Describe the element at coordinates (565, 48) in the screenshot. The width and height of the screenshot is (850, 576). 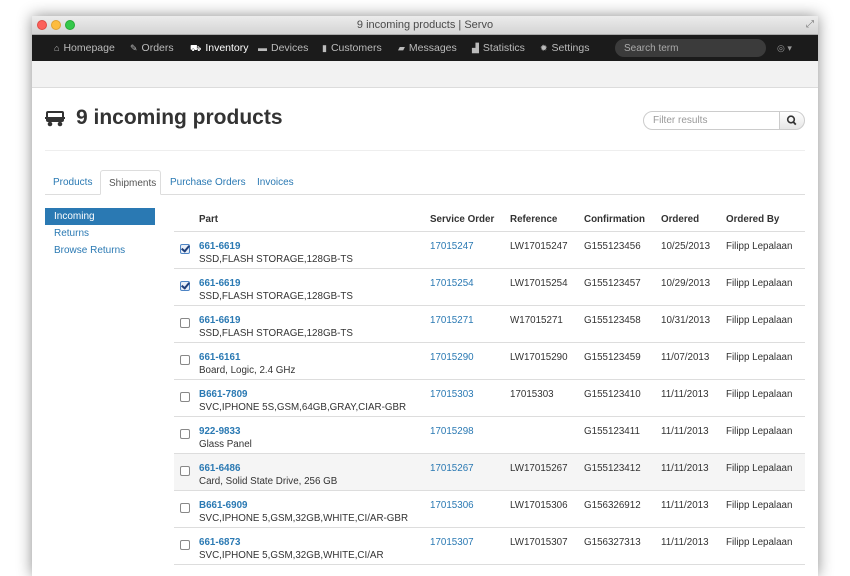
I see `nav-settings: ✹ Settings` at that location.